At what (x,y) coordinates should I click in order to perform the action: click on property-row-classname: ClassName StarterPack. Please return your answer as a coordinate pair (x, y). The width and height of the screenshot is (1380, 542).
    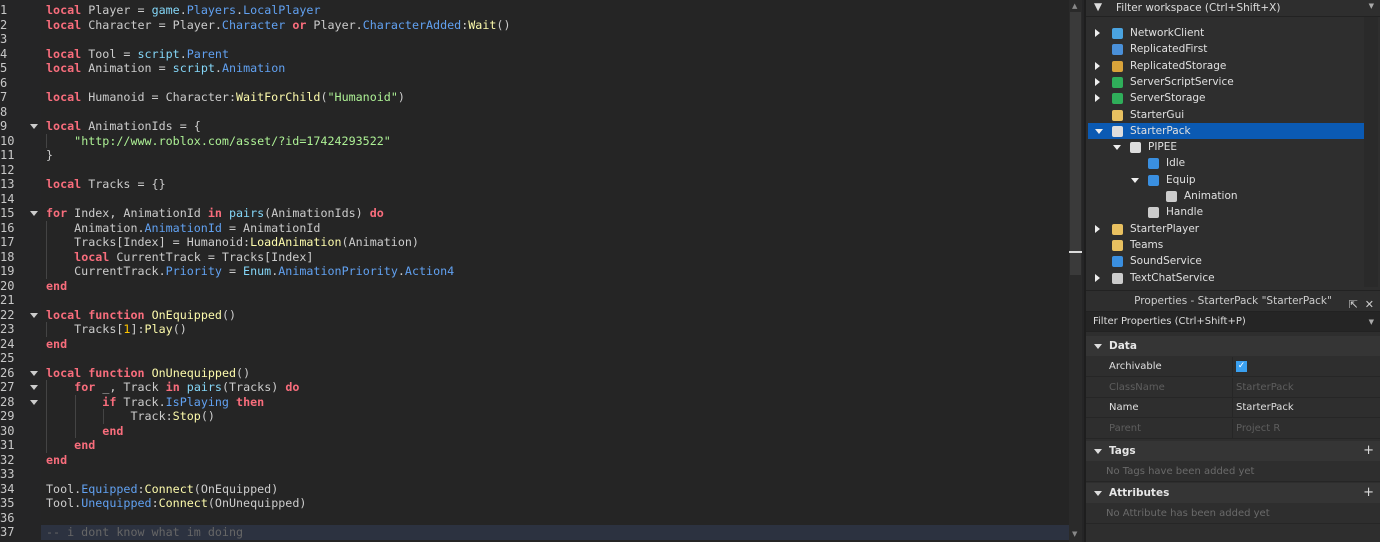
    Looking at the image, I should click on (1233, 387).